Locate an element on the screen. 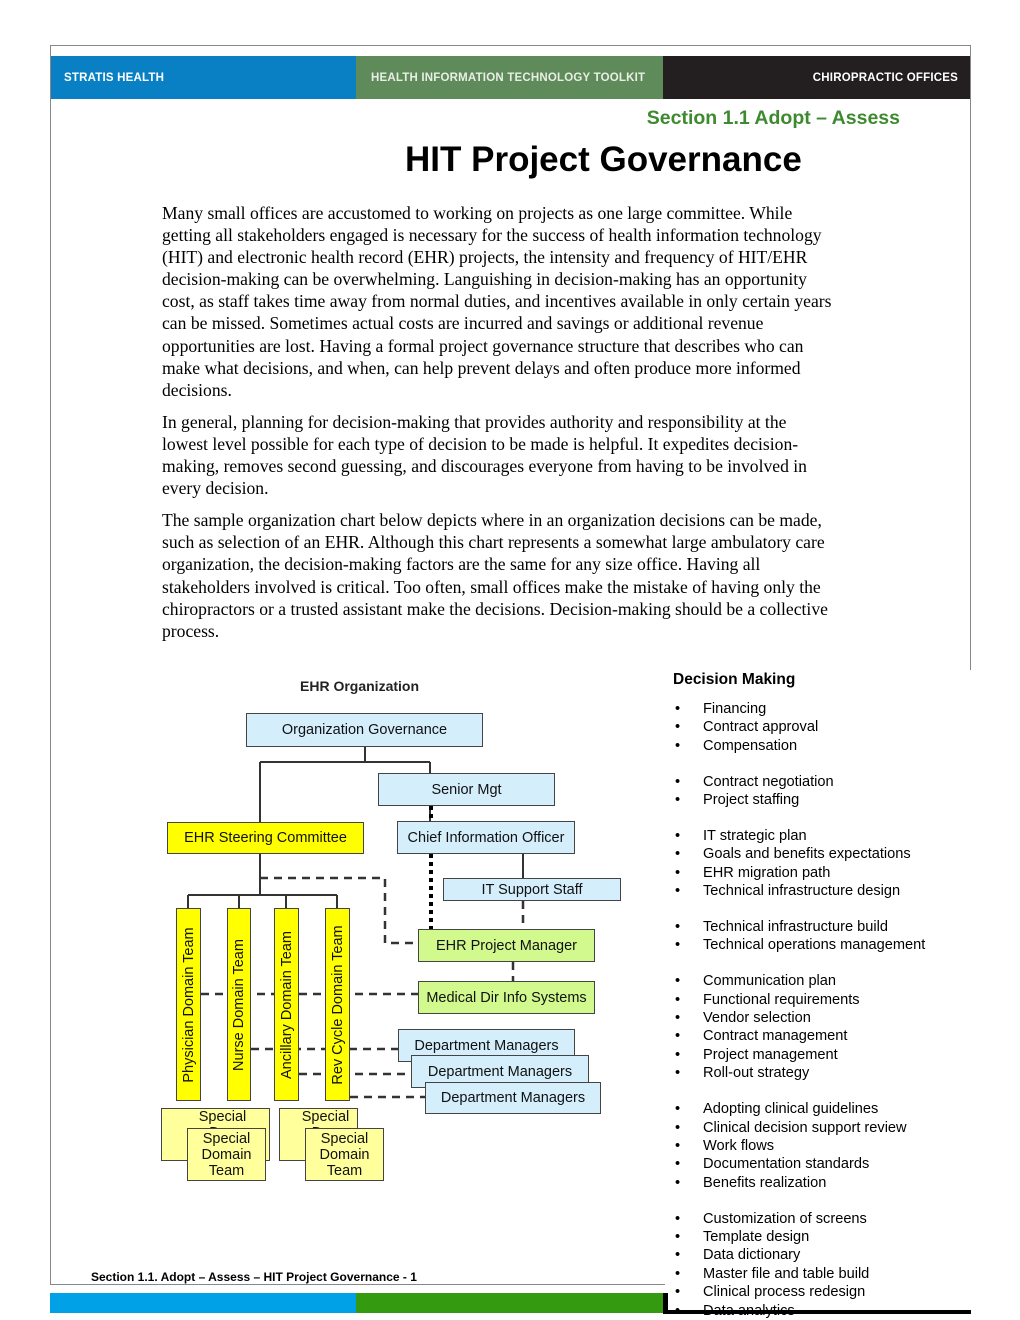  rev-cycle-domain-team: Rev Cycle Domain Team is located at coordinates (337, 1004).